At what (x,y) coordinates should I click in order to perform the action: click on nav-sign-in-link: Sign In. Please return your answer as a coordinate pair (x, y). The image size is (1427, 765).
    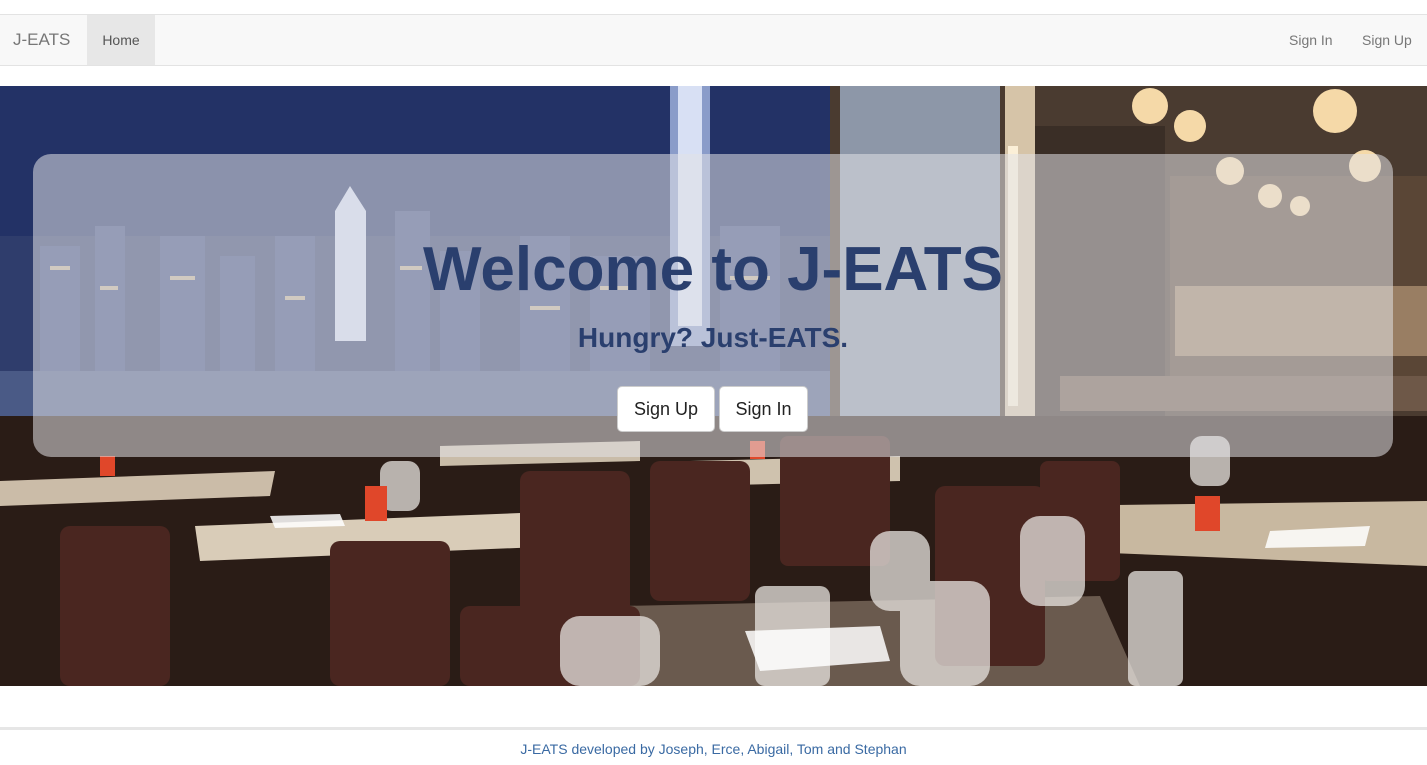
    Looking at the image, I should click on (1311, 40).